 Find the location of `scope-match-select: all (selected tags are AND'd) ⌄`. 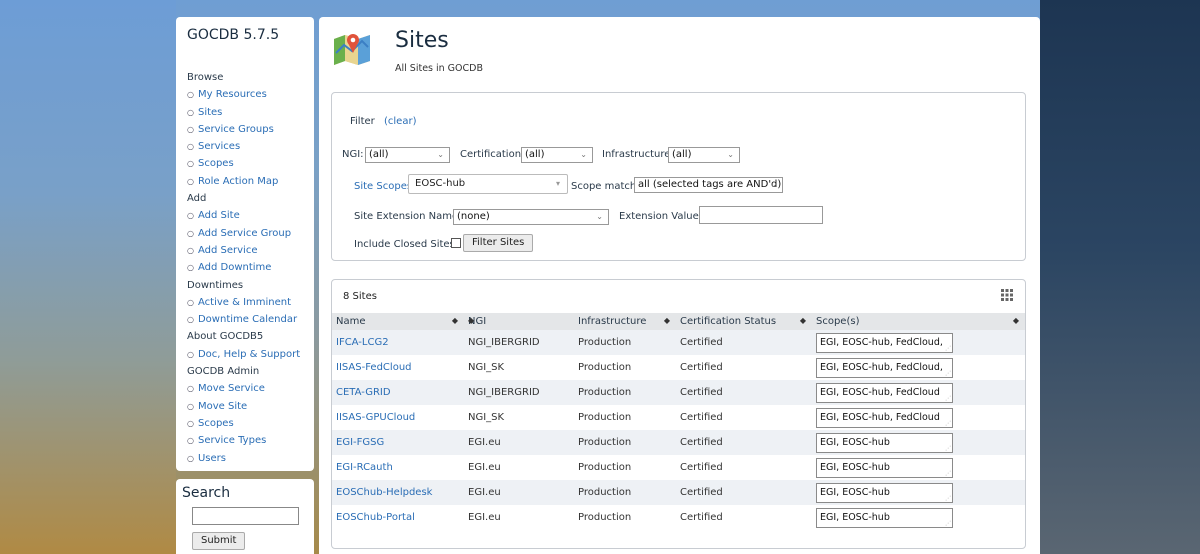

scope-match-select: all (selected tags are AND'd) ⌄ is located at coordinates (708, 185).